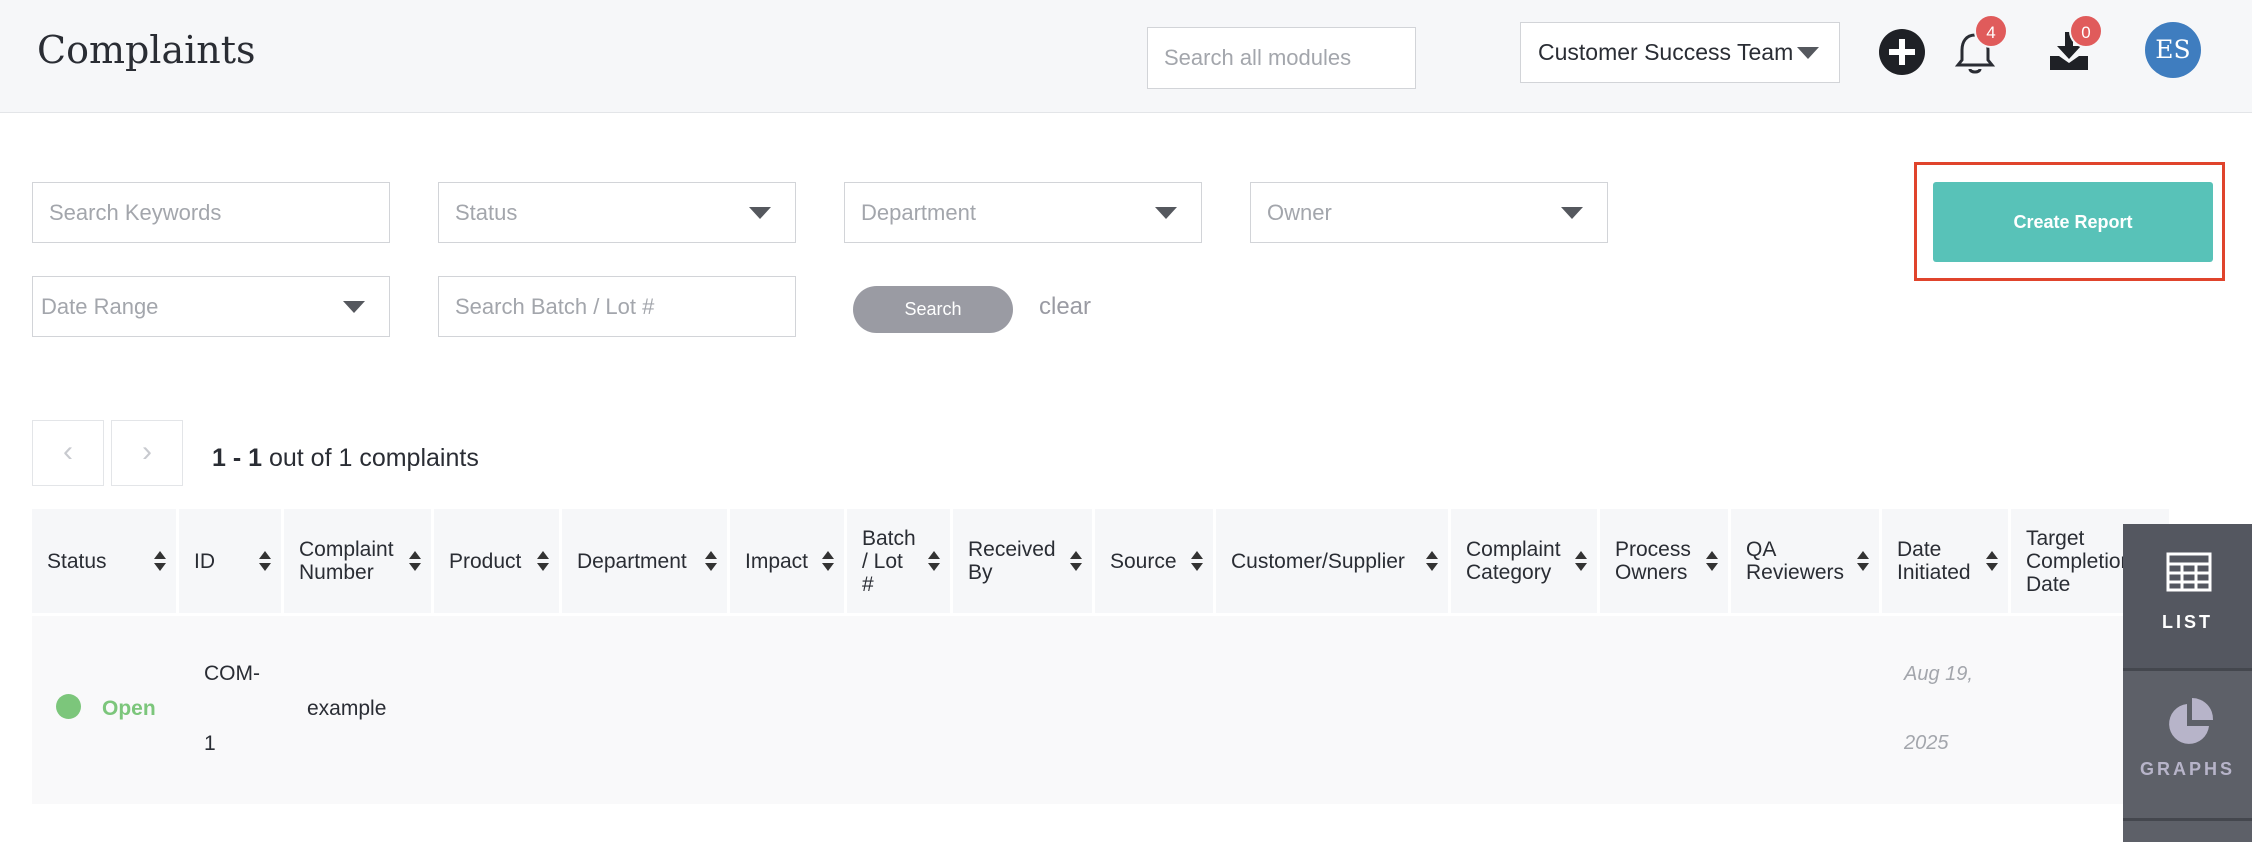 The width and height of the screenshot is (2252, 842). What do you see at coordinates (918, 212) in the screenshot?
I see `department-filter-label: Department` at bounding box center [918, 212].